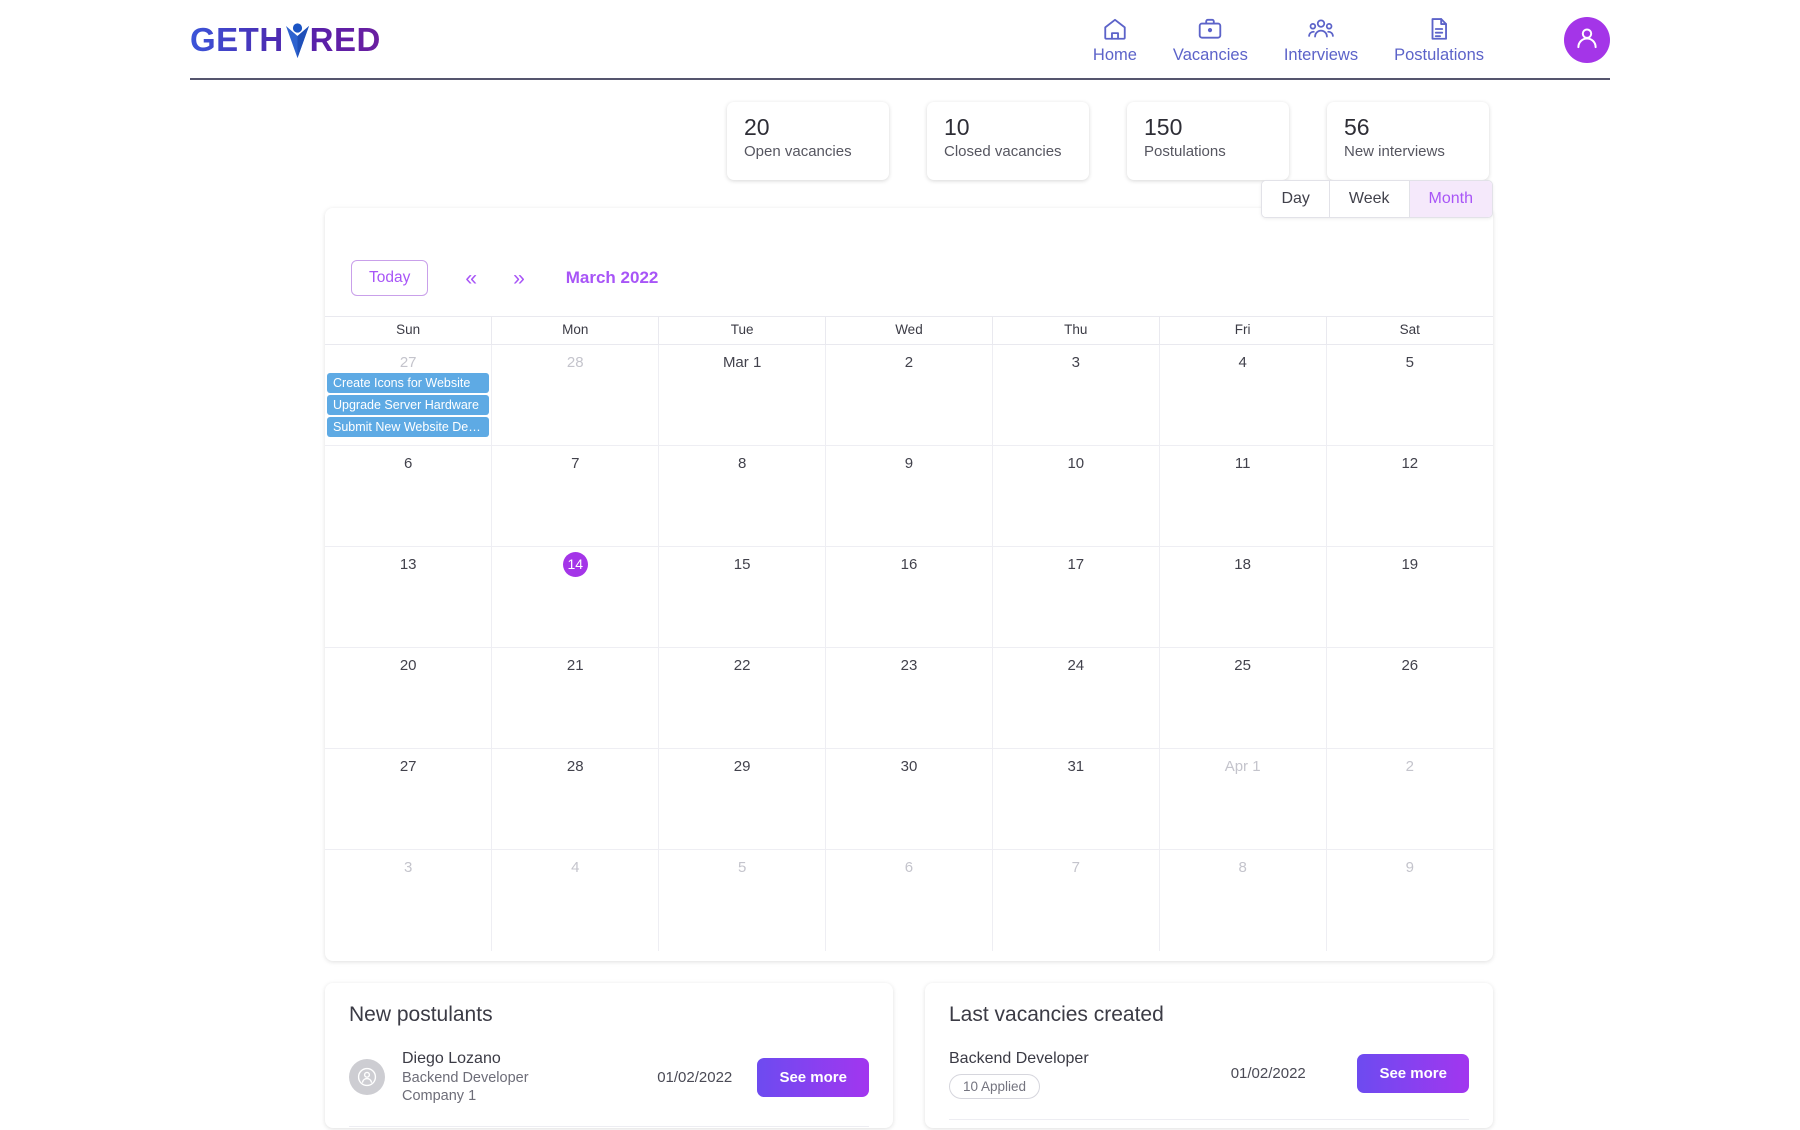 This screenshot has width=1800, height=1130. What do you see at coordinates (1243, 799) in the screenshot?
I see `calendar-day-cell: Apr 1` at bounding box center [1243, 799].